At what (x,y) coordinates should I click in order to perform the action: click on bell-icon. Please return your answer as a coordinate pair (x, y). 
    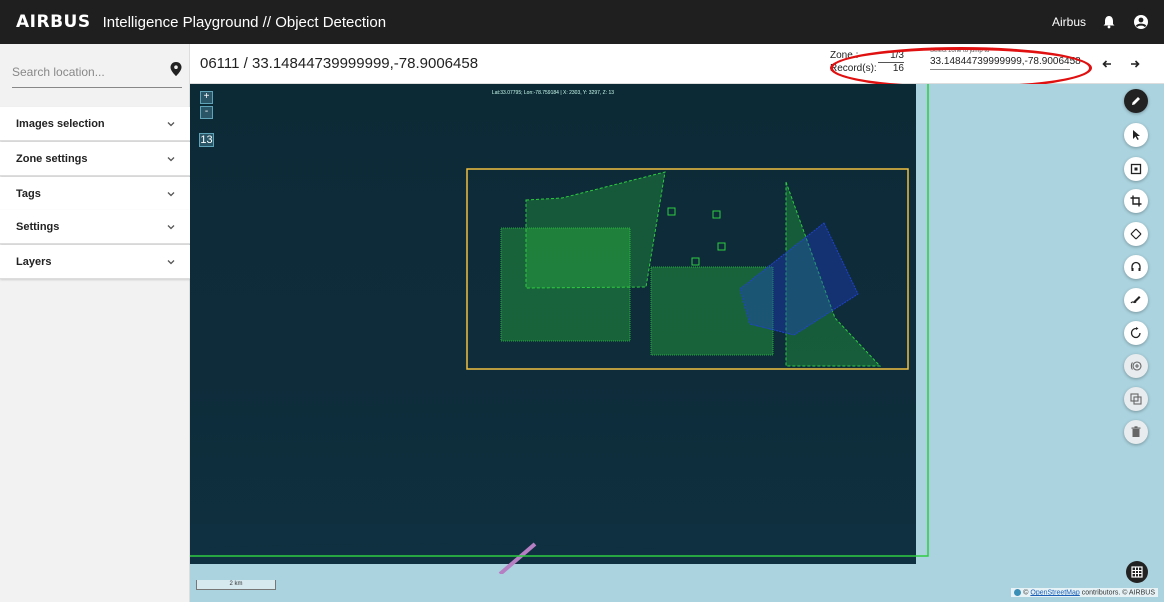
    Looking at the image, I should click on (1109, 22).